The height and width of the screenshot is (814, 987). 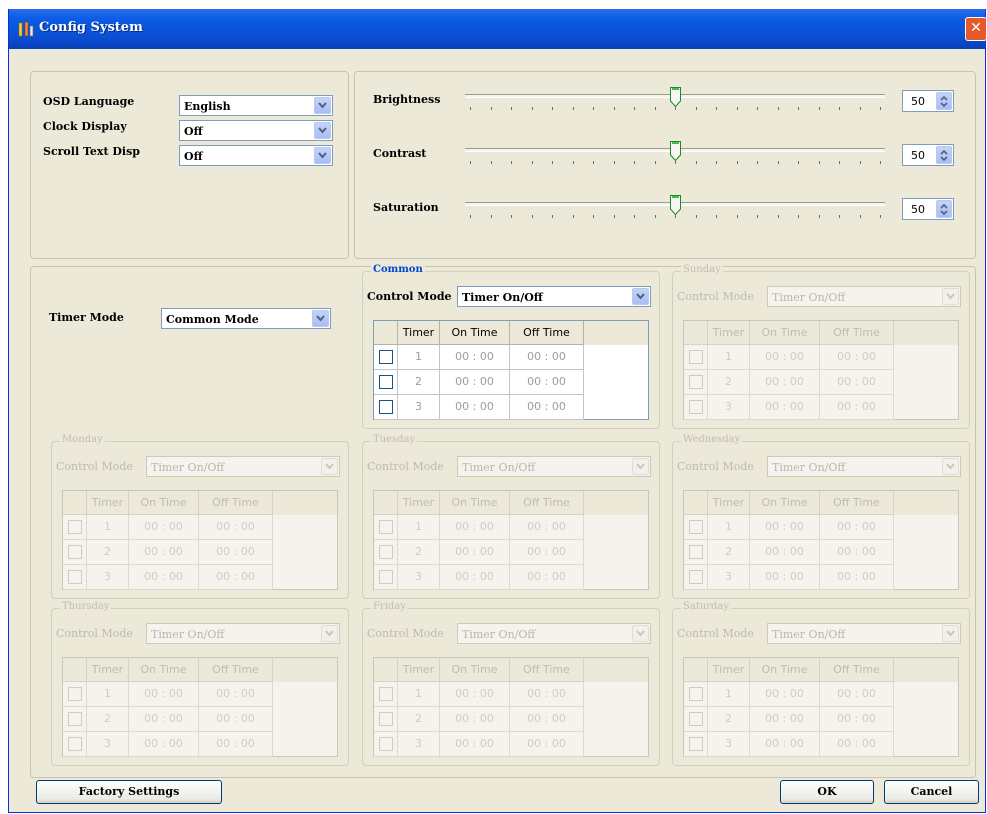 What do you see at coordinates (928, 209) in the screenshot?
I see `saturation-spinbox: 50` at bounding box center [928, 209].